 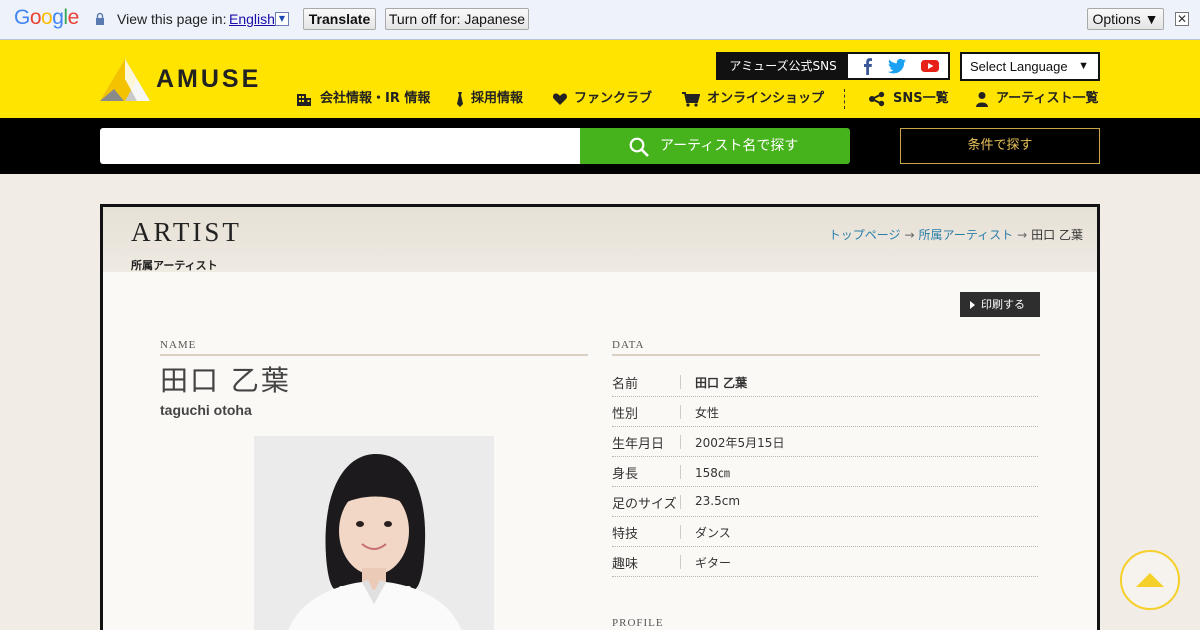 I want to click on page-title: ARTIST, so click(x=186, y=232).